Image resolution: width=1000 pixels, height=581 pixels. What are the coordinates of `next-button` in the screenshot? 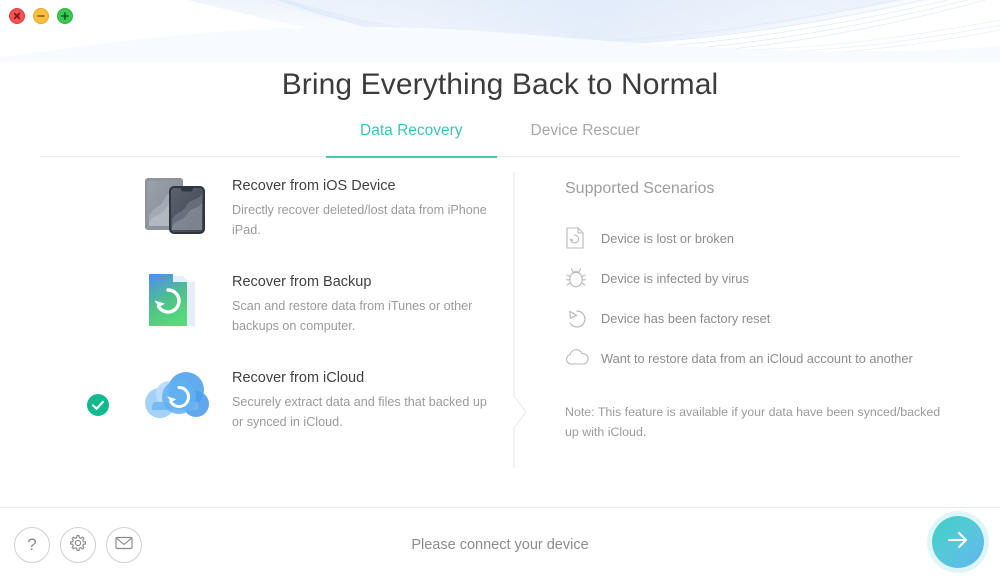 It's located at (958, 542).